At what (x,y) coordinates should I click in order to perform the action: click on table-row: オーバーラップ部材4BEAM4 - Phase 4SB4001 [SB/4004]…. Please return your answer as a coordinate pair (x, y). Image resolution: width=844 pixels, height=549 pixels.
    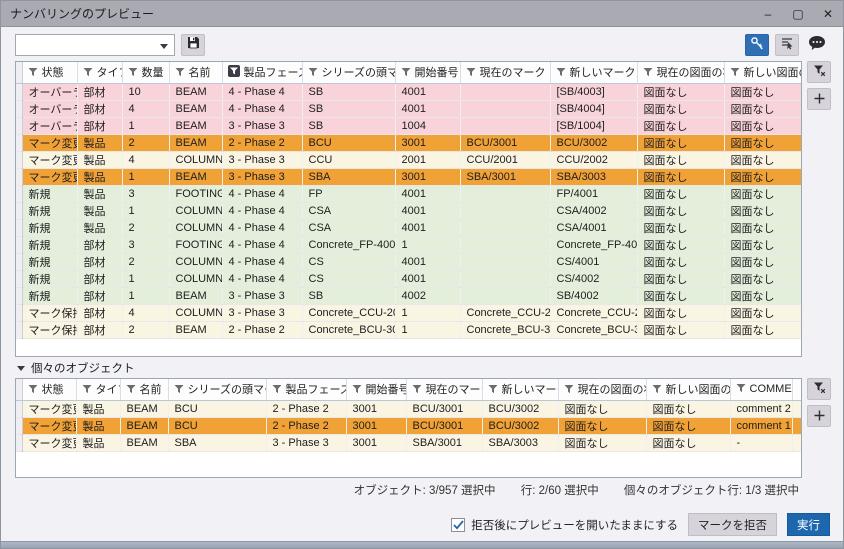
    Looking at the image, I should click on (408, 109).